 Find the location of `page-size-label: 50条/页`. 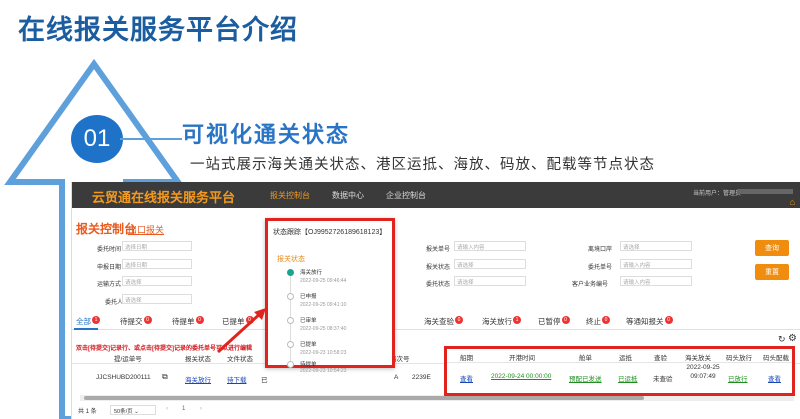

page-size-label: 50条/页 is located at coordinates (123, 412).